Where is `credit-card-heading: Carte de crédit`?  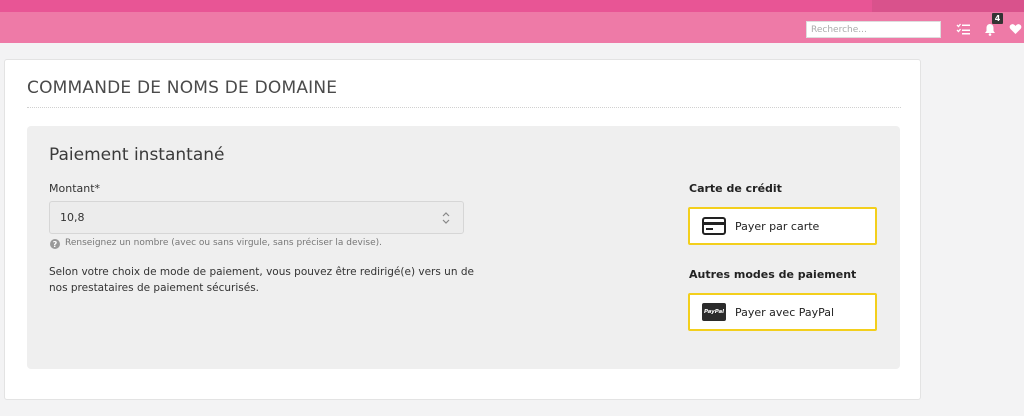
credit-card-heading: Carte de crédit is located at coordinates (735, 188).